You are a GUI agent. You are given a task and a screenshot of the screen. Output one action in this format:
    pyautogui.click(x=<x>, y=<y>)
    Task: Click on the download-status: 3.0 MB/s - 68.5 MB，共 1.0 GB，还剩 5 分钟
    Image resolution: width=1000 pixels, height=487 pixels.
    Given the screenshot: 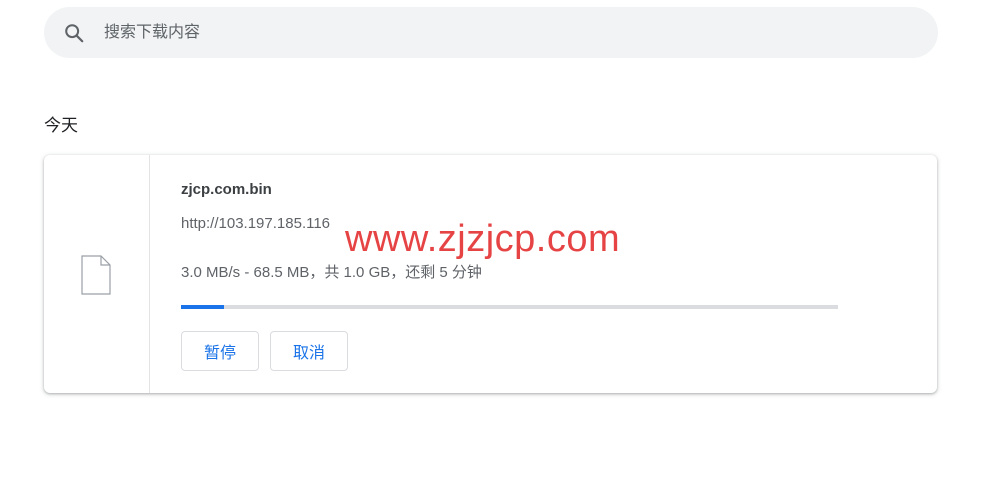 What is the action you would take?
    pyautogui.click(x=331, y=272)
    